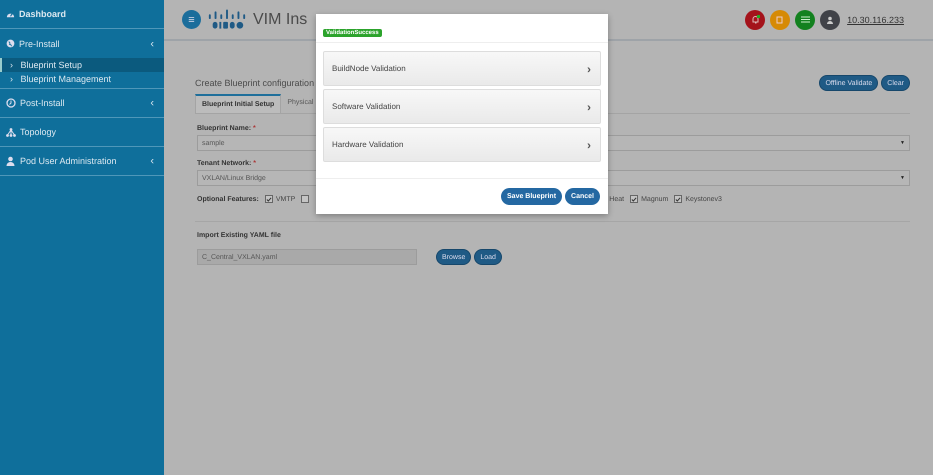 The image size is (933, 475). Describe the element at coordinates (82, 43) in the screenshot. I see `sidebar-item: Pre-Install ‹` at that location.